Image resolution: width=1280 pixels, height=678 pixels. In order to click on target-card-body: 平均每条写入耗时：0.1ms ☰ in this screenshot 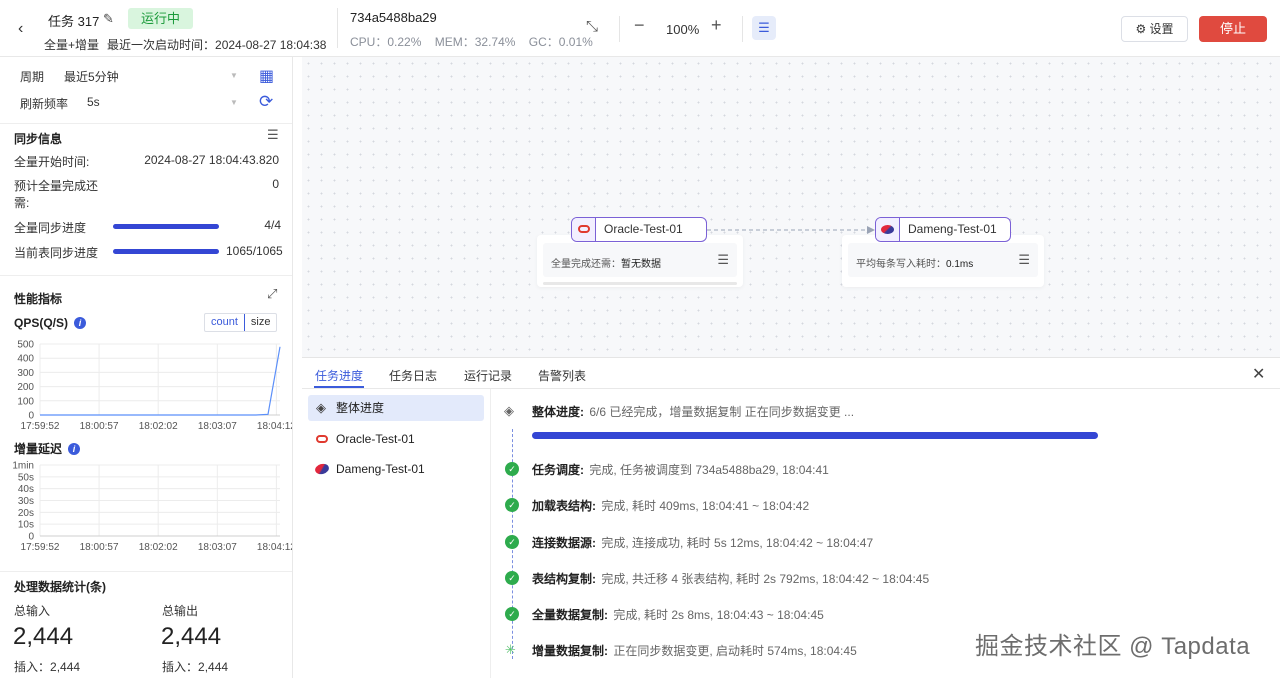, I will do `click(943, 260)`.